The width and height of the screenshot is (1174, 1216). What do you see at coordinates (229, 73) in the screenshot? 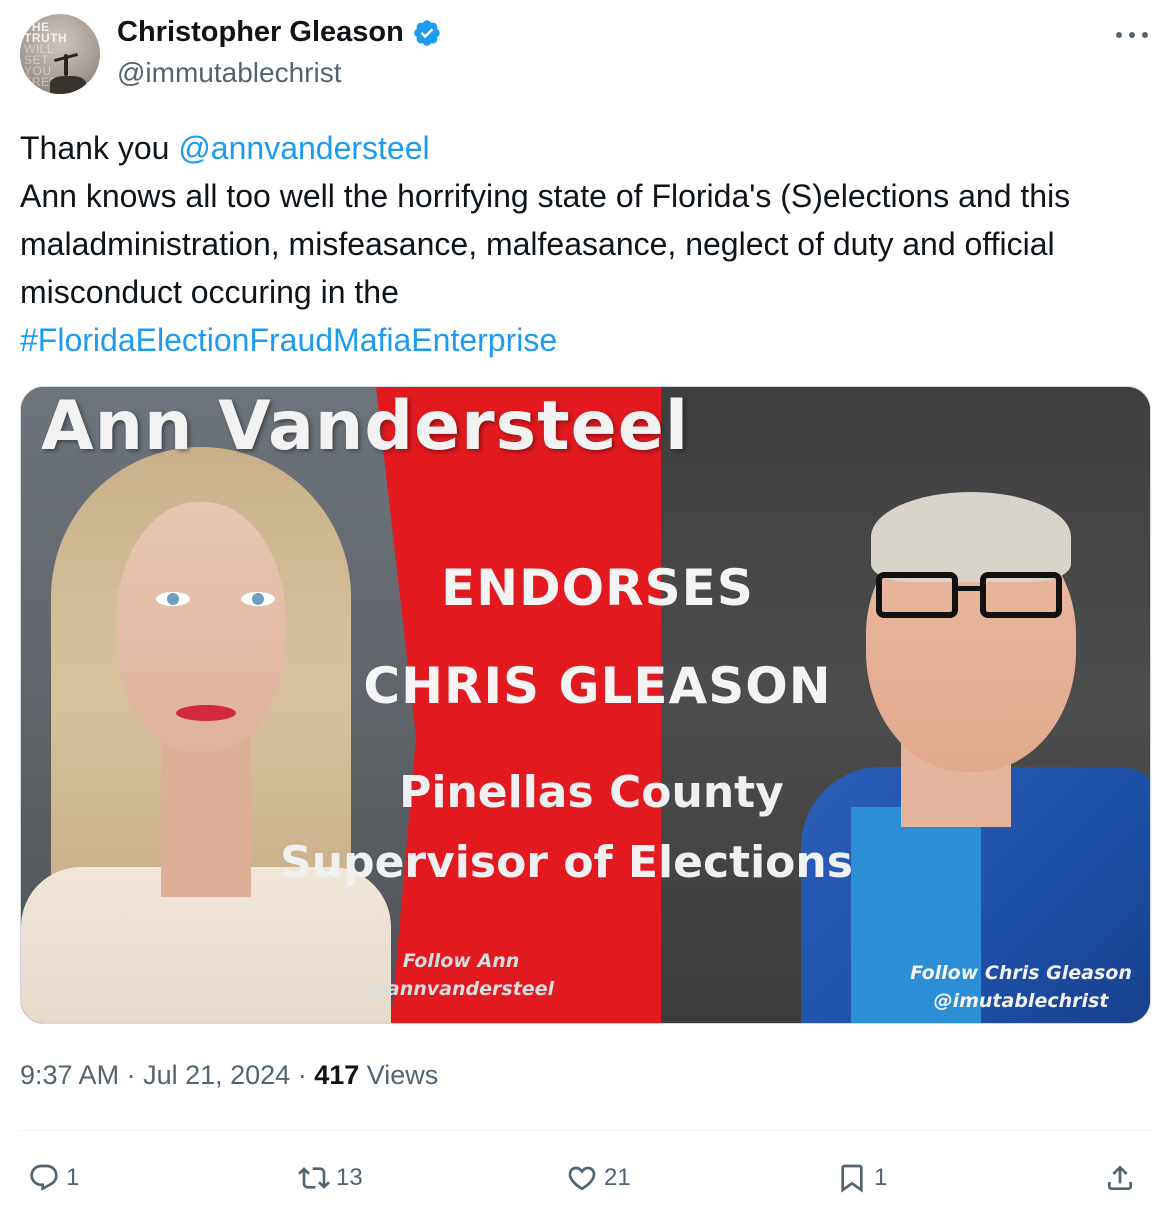
I see `author-handle: @immutablechrist` at bounding box center [229, 73].